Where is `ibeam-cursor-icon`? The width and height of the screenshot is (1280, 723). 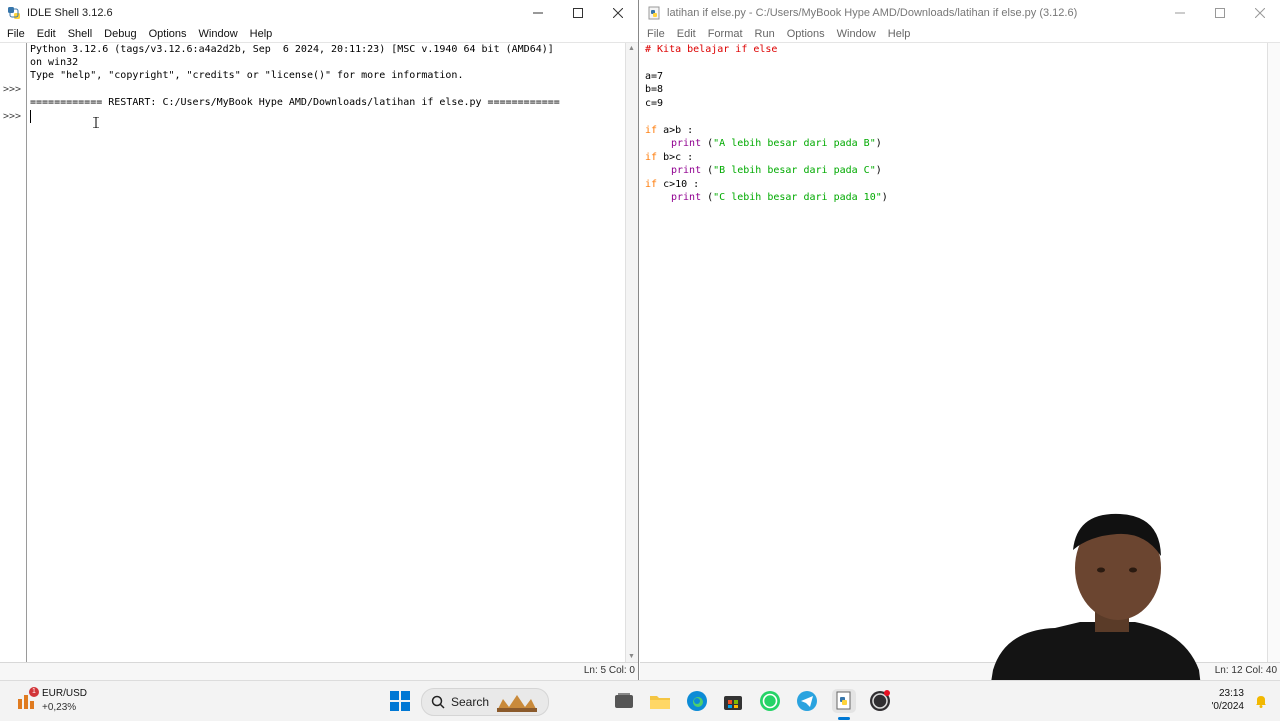 ibeam-cursor-icon is located at coordinates (96, 122).